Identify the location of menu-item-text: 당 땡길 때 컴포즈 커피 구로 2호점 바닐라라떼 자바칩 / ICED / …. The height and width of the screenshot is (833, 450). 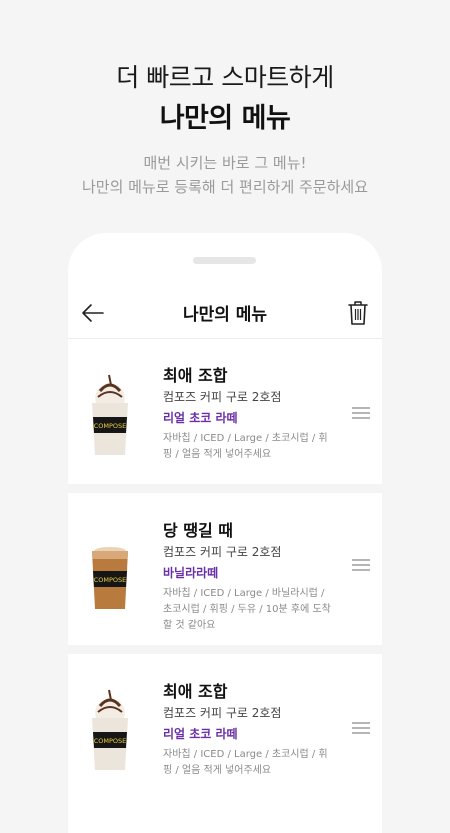
(249, 577).